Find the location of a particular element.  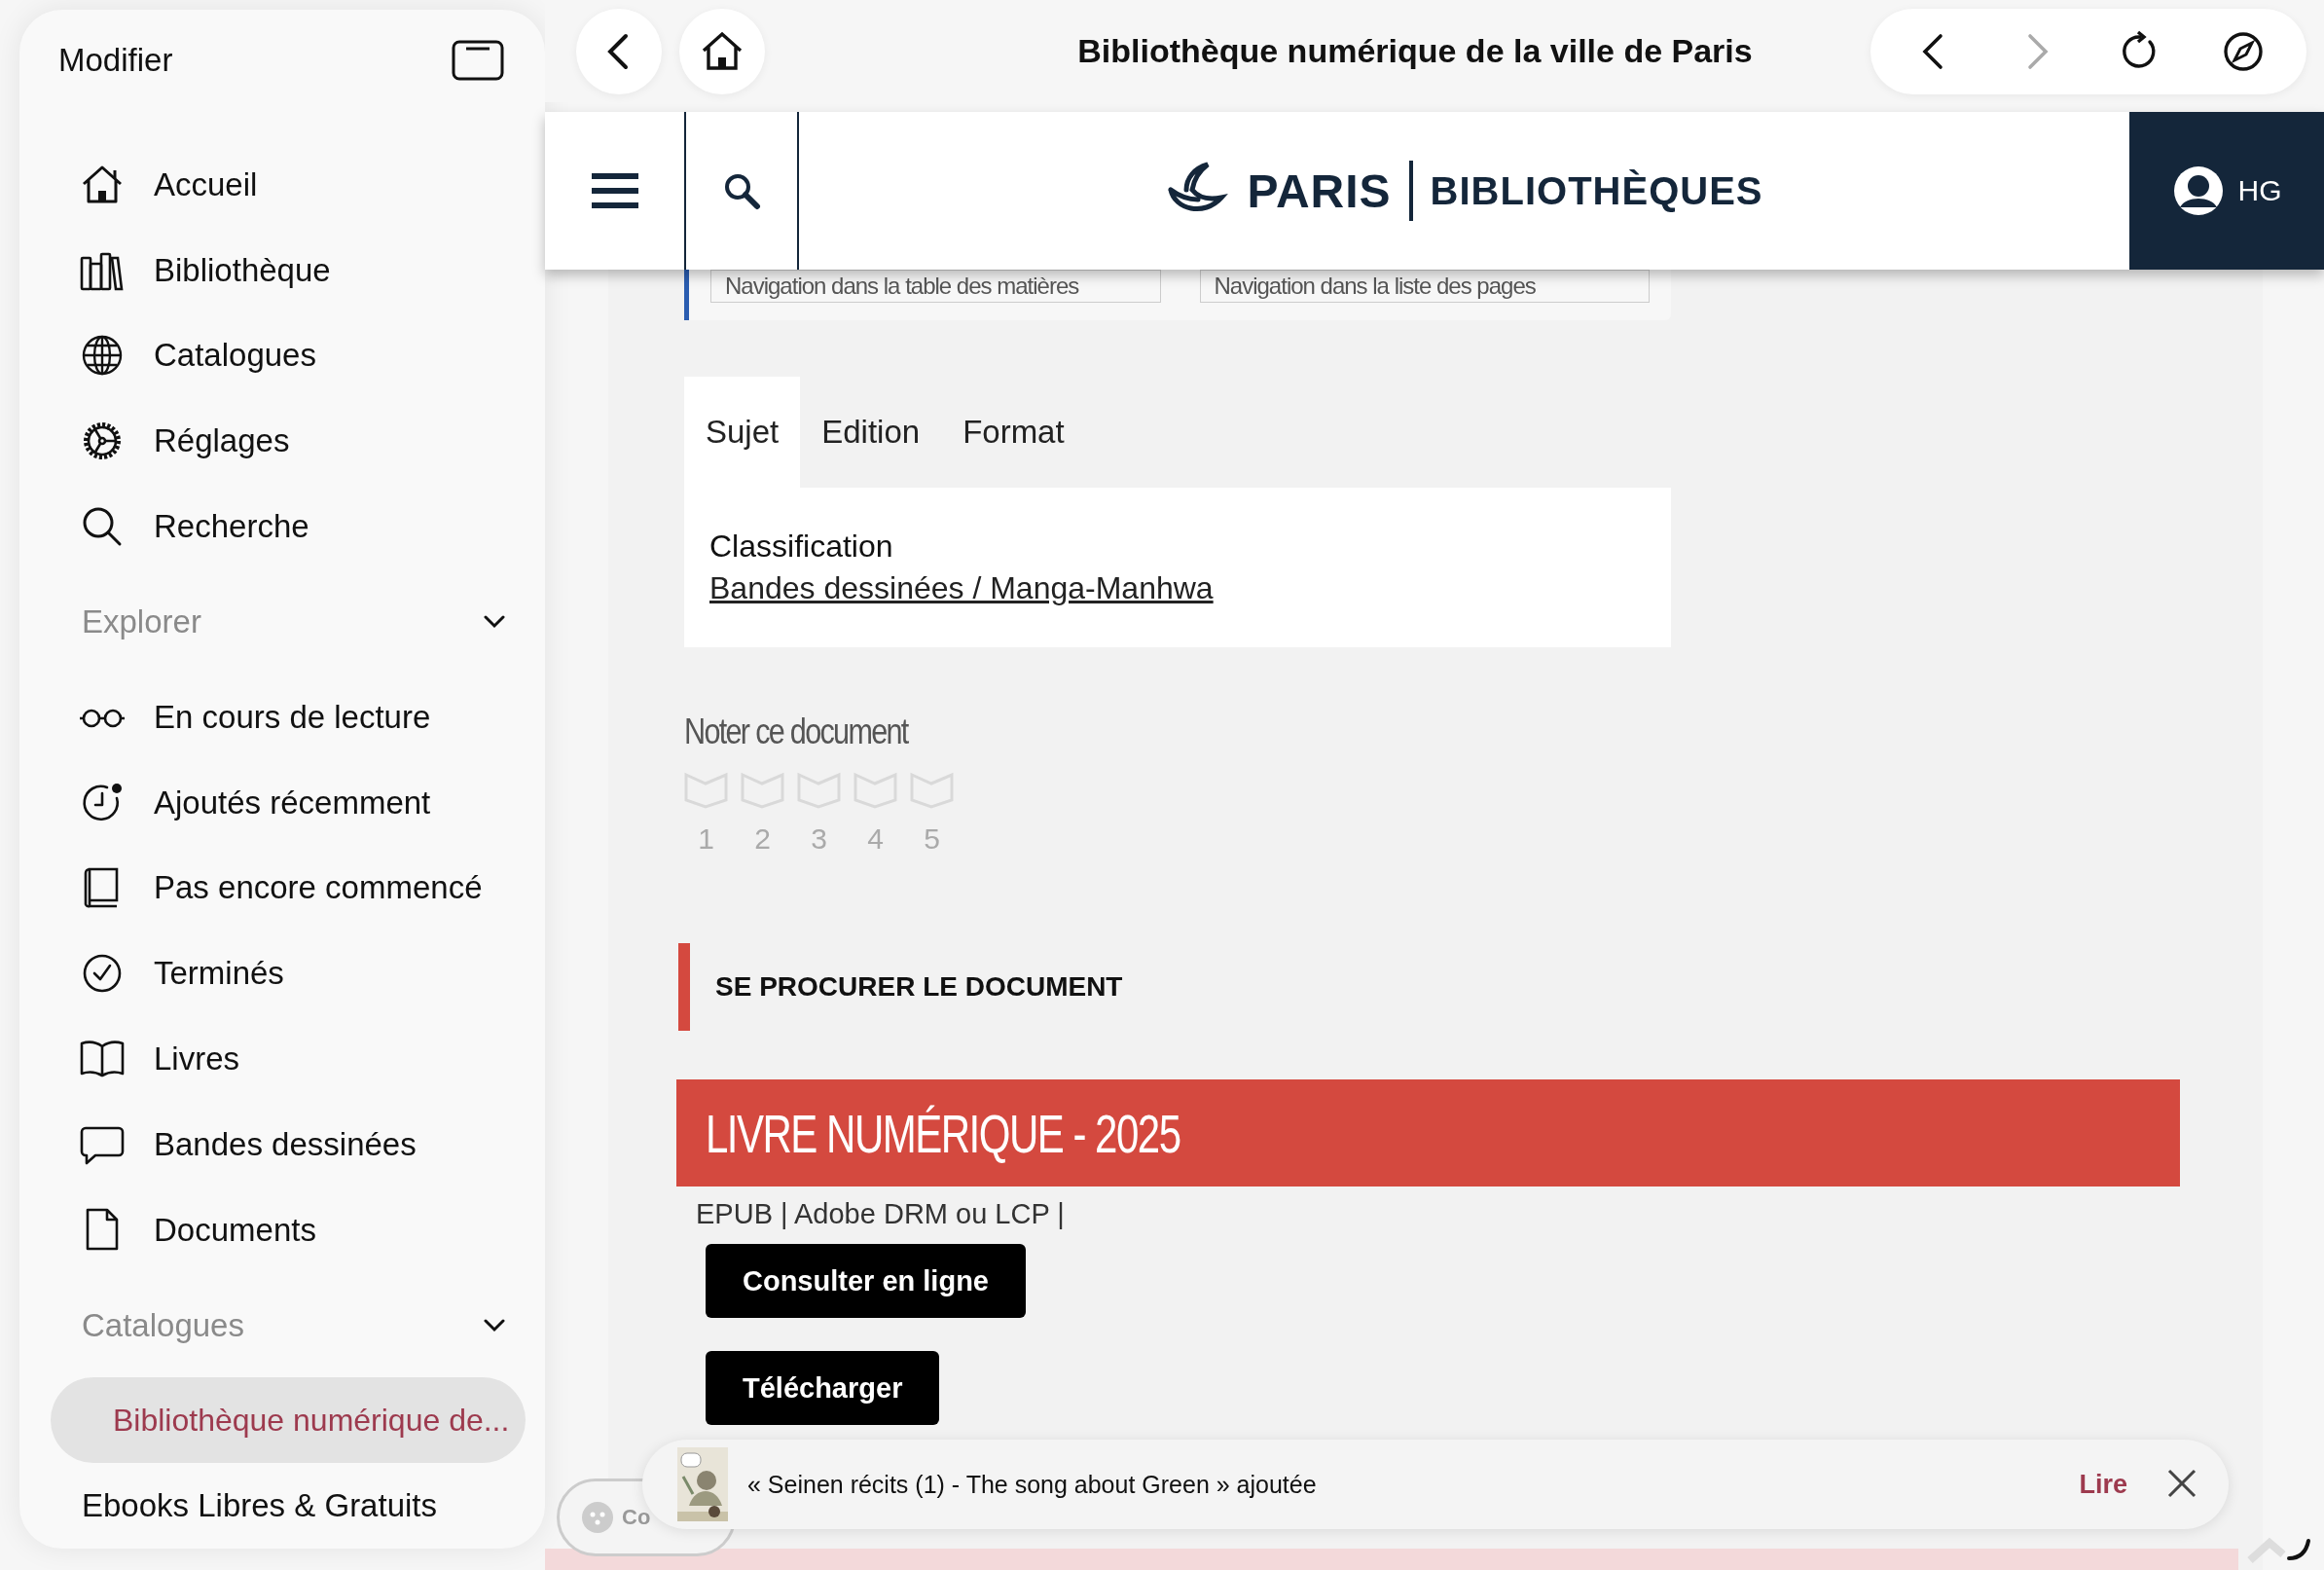

sidebar-item: Recherche is located at coordinates (282, 527).